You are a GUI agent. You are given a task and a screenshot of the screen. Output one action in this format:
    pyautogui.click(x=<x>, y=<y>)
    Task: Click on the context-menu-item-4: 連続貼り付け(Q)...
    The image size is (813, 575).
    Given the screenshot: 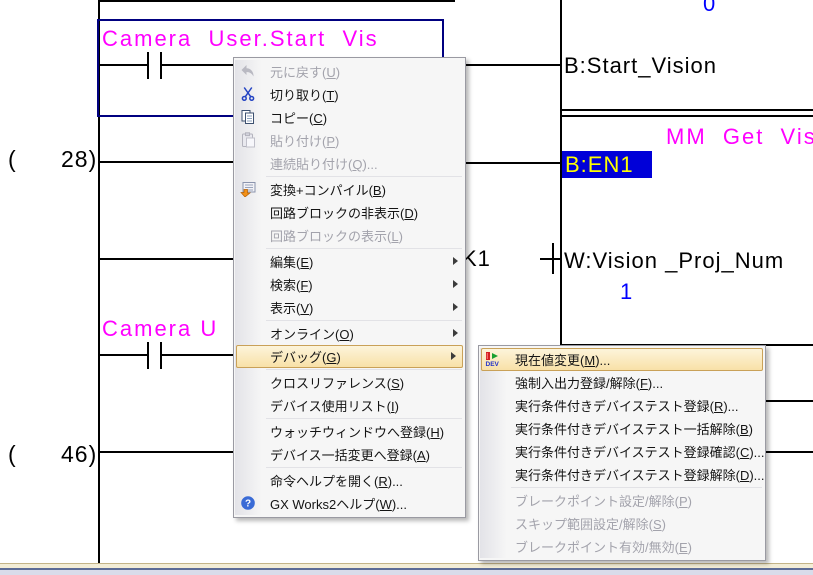 What is the action you would take?
    pyautogui.click(x=349, y=163)
    